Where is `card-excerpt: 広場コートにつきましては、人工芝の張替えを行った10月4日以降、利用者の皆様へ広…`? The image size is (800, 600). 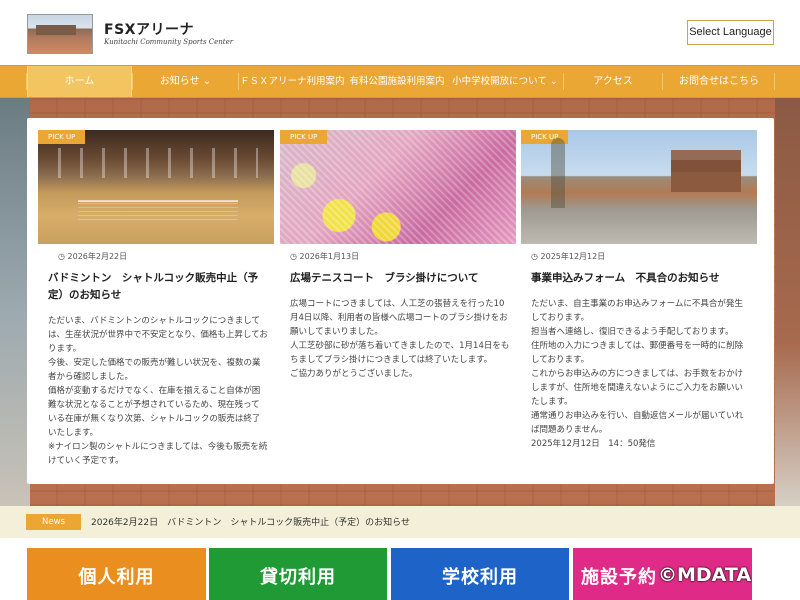
card-excerpt: 広場コートにつきましては、人工芝の張替えを行った10月4日以降、利用者の皆様へ広… is located at coordinates (398, 339).